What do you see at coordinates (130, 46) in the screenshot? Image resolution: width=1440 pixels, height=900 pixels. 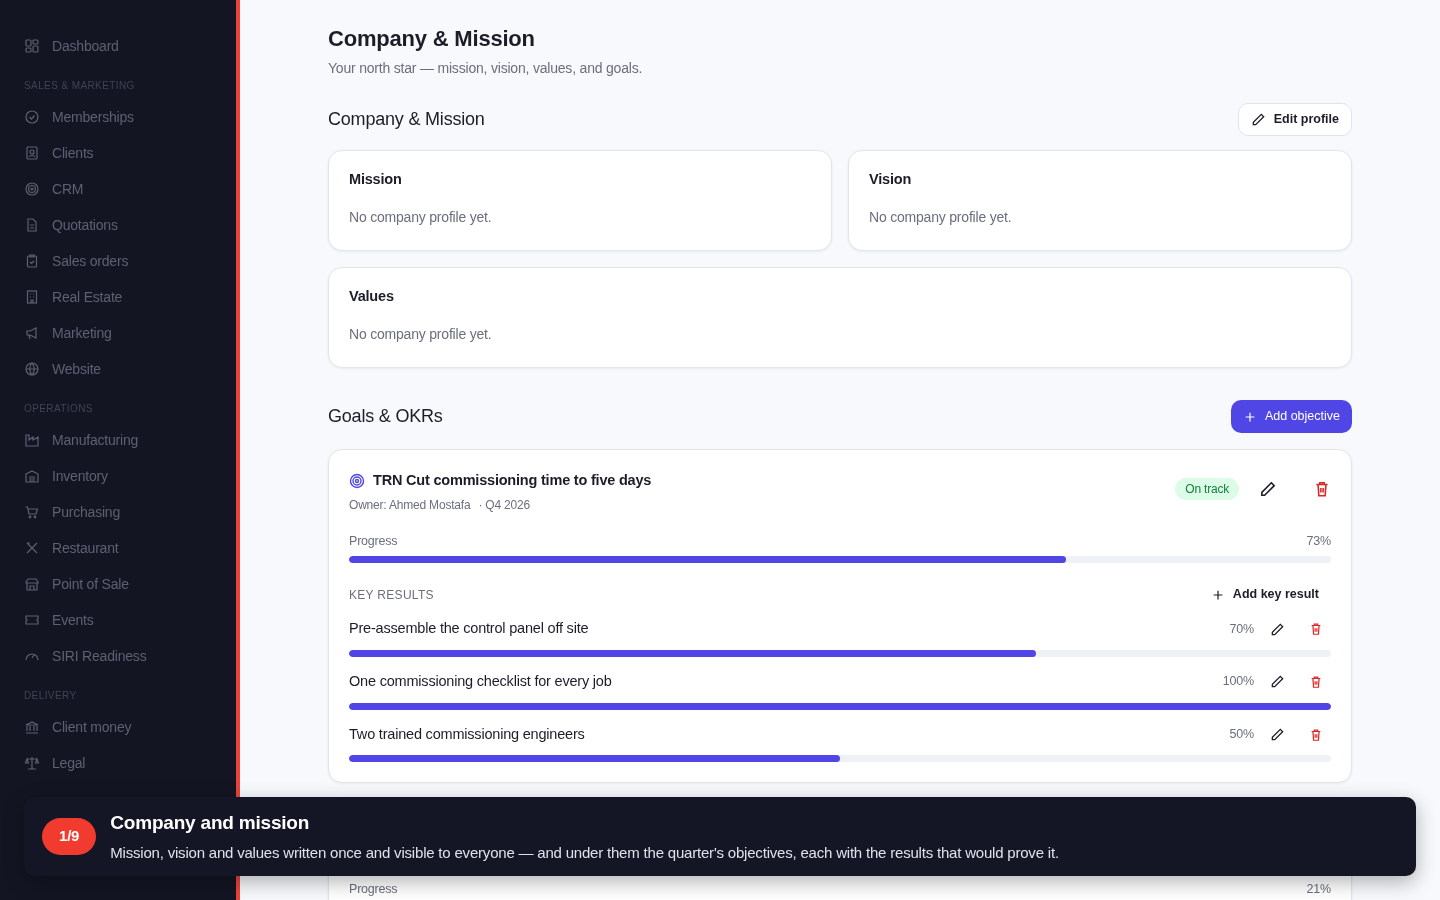 I see `sidebar-item: Dashboard` at bounding box center [130, 46].